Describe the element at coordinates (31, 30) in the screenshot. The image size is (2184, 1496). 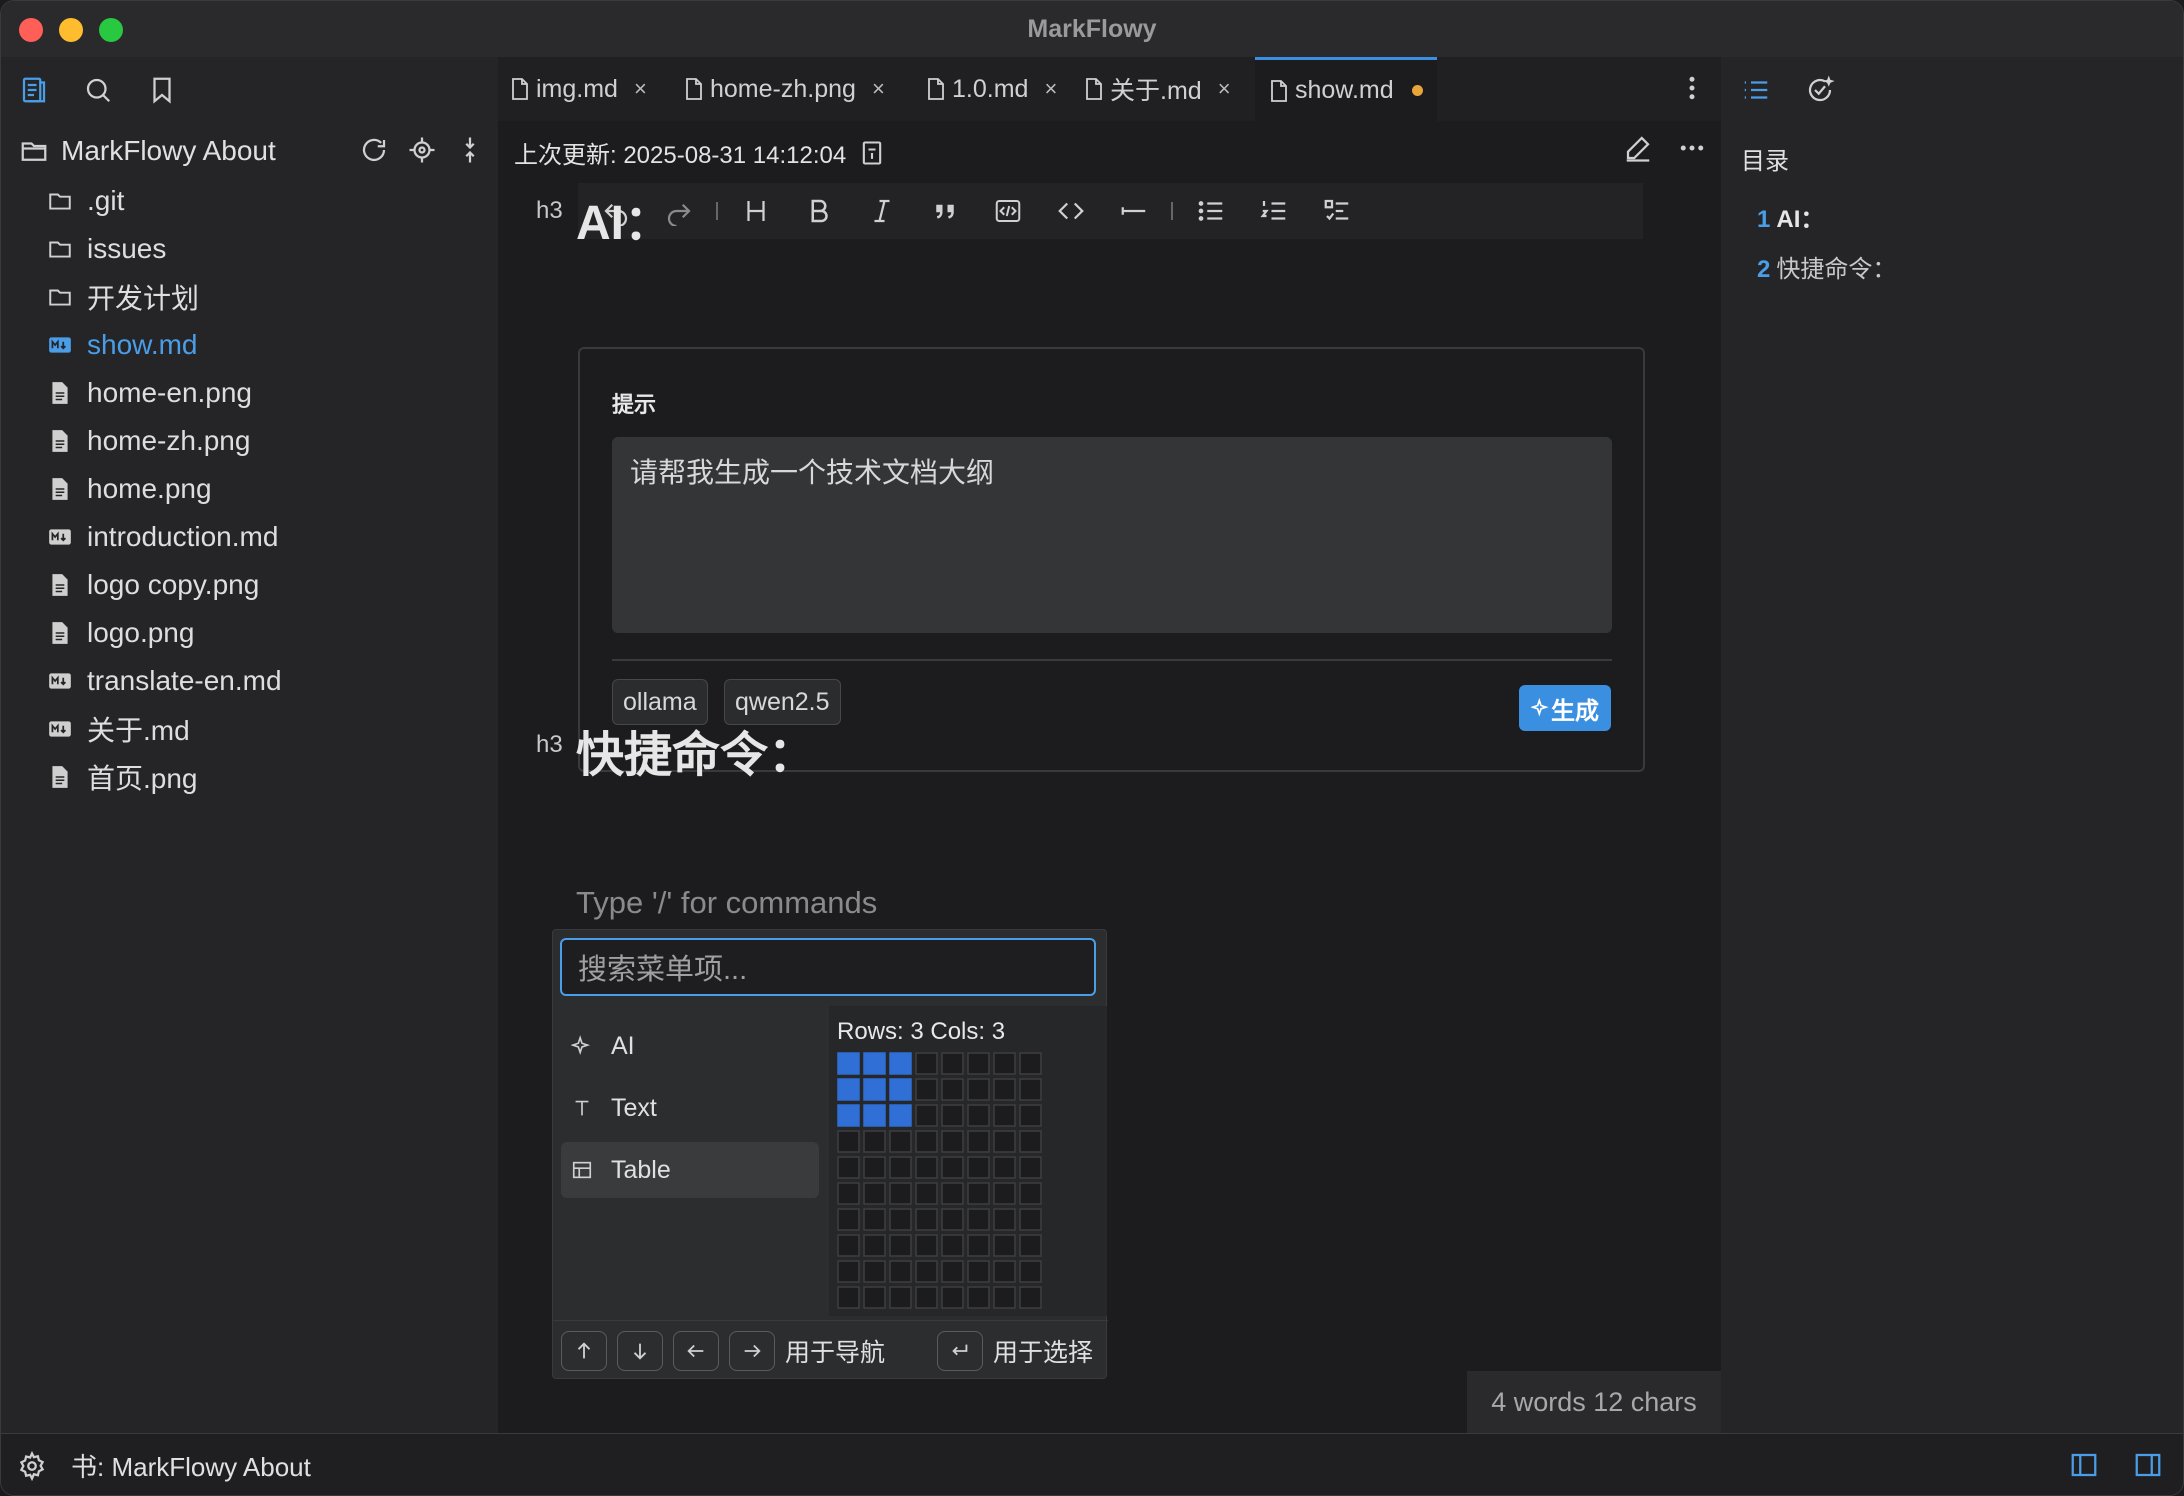
I see `close-window-button` at that location.